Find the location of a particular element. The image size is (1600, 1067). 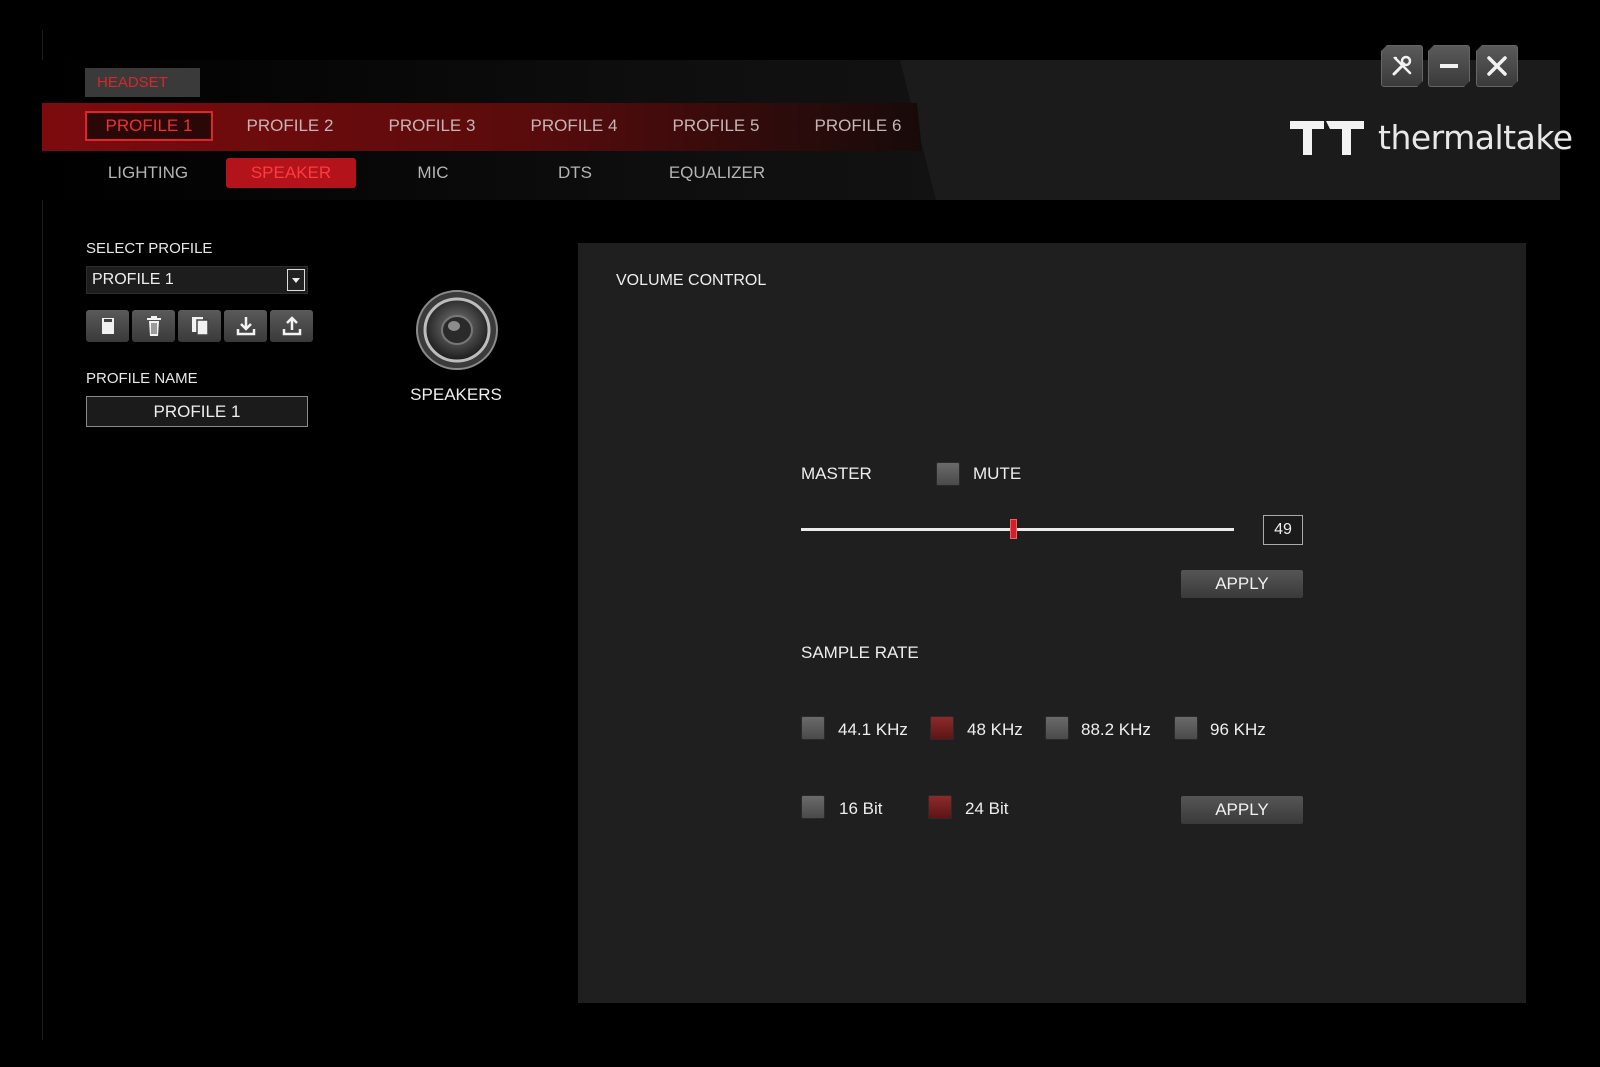

tab-profile-3: PROFILE 3 is located at coordinates (432, 126).